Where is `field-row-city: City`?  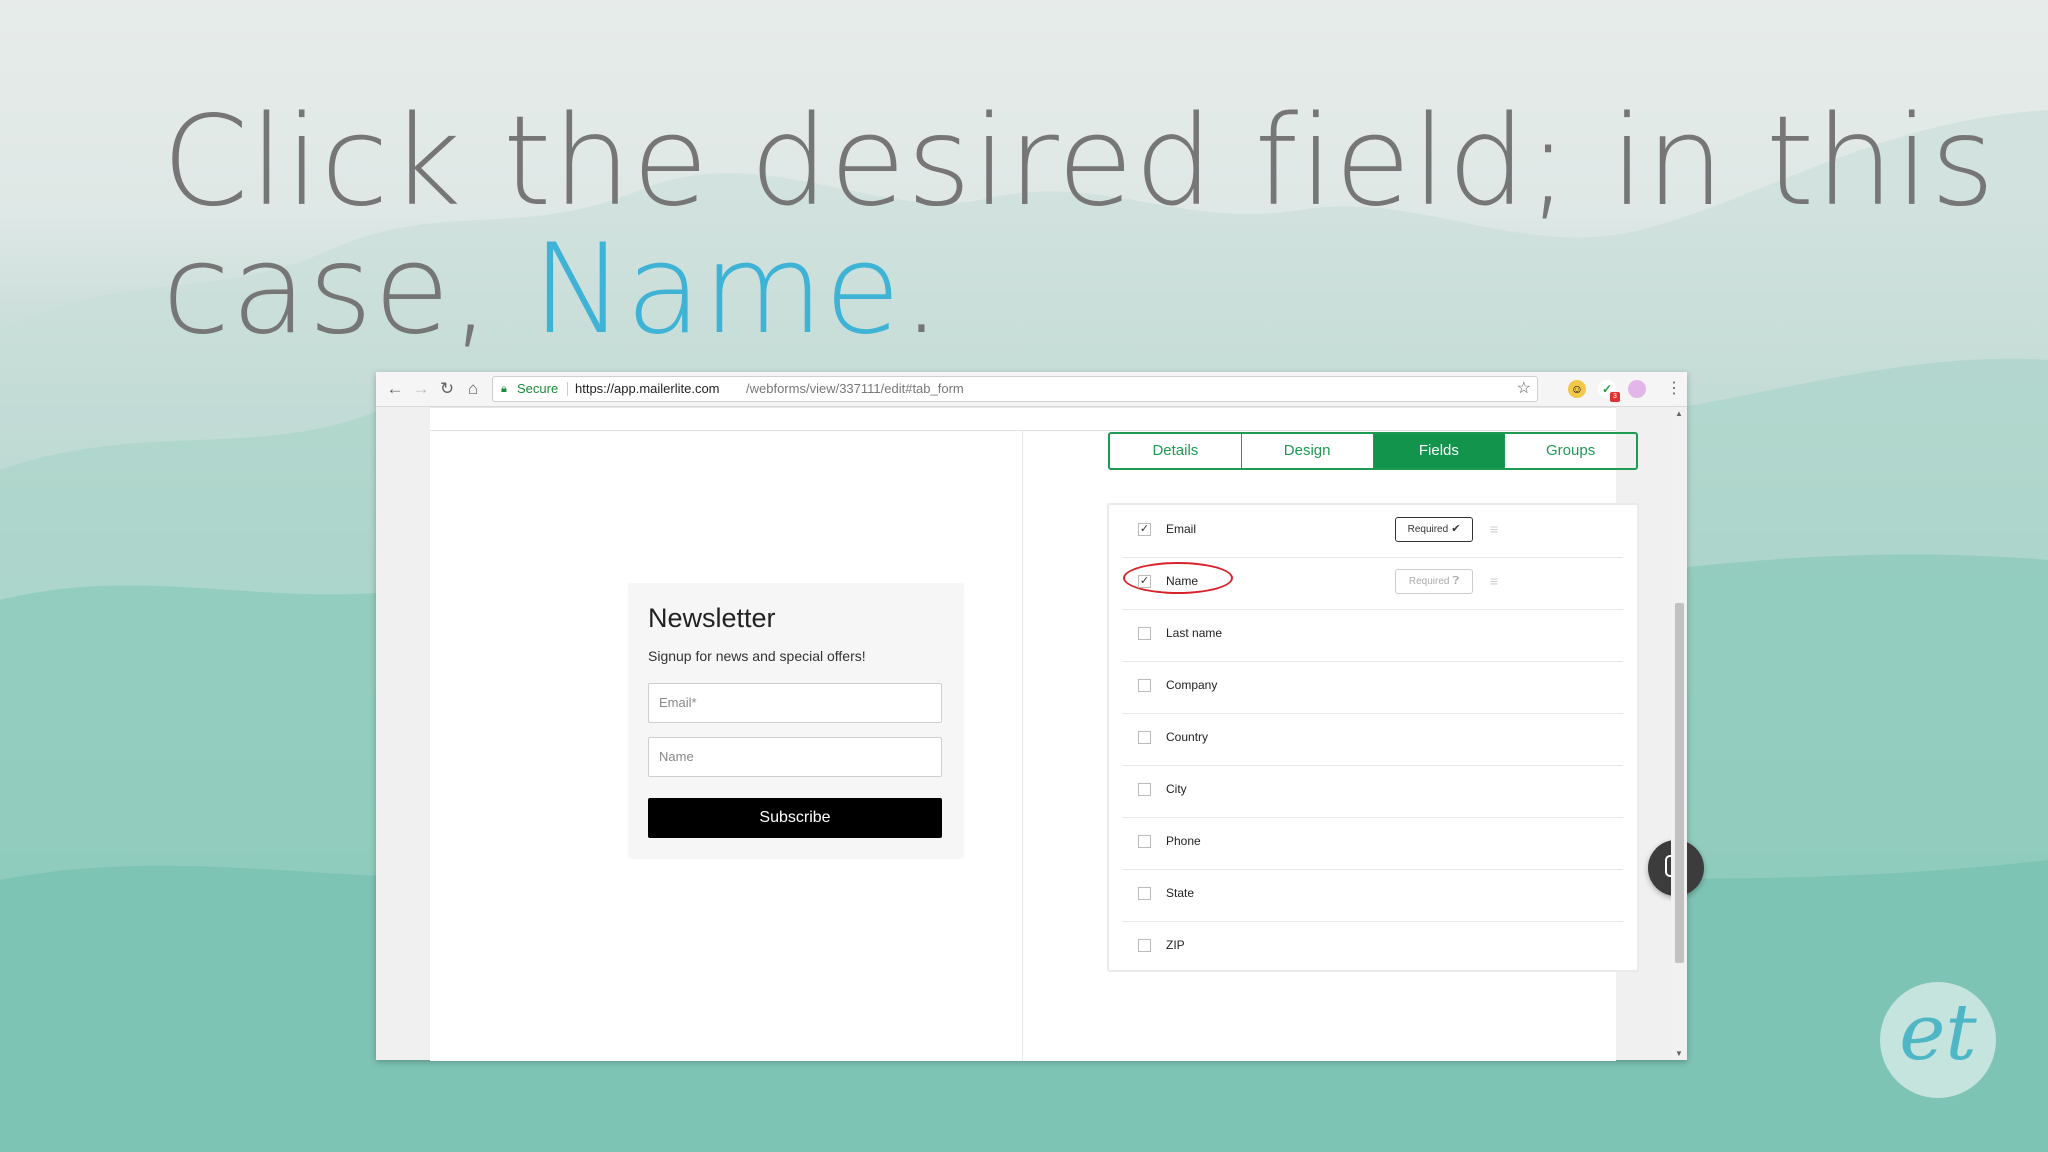 field-row-city: City is located at coordinates (1373, 791).